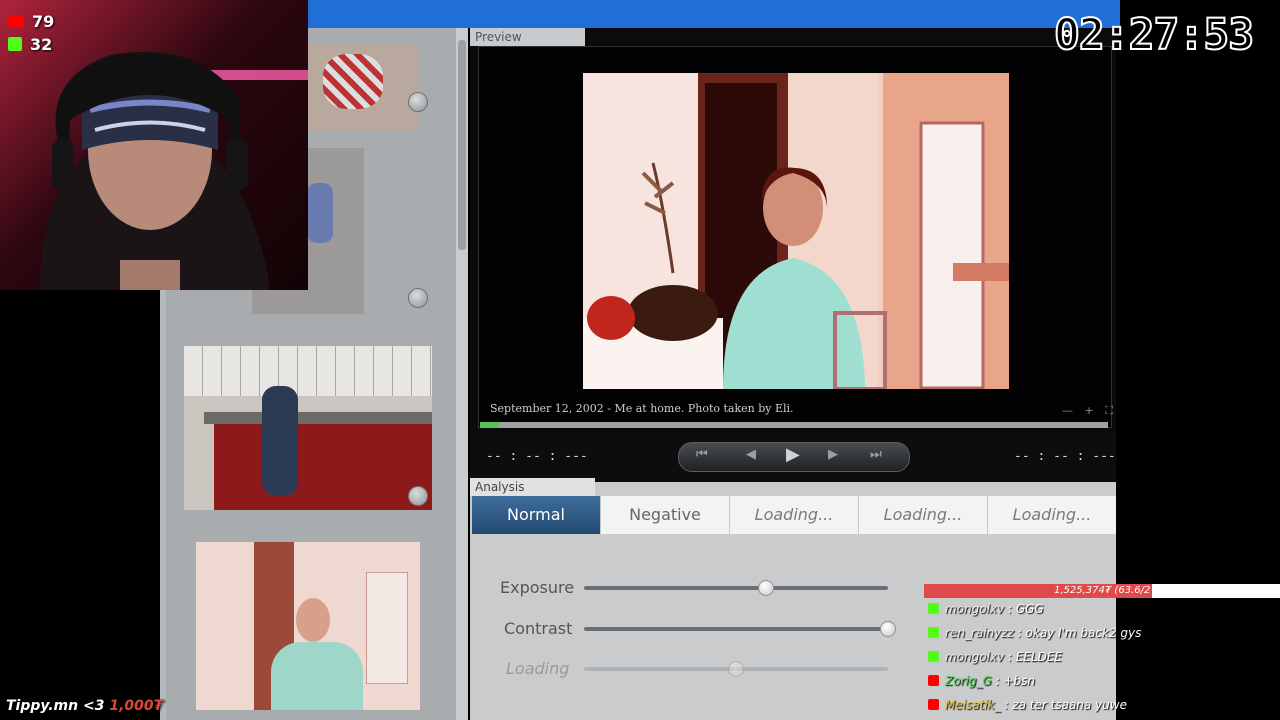 This screenshot has height=720, width=1280. What do you see at coordinates (736, 669) in the screenshot?
I see `loading-slider-knob` at bounding box center [736, 669].